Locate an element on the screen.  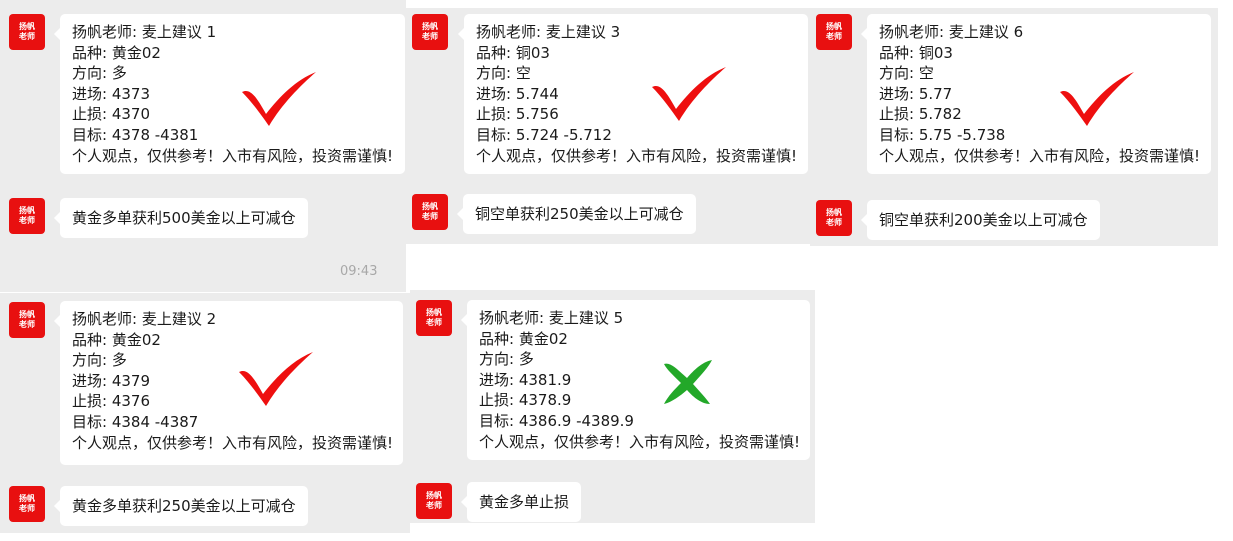
cross-icon is located at coordinates (688, 382).